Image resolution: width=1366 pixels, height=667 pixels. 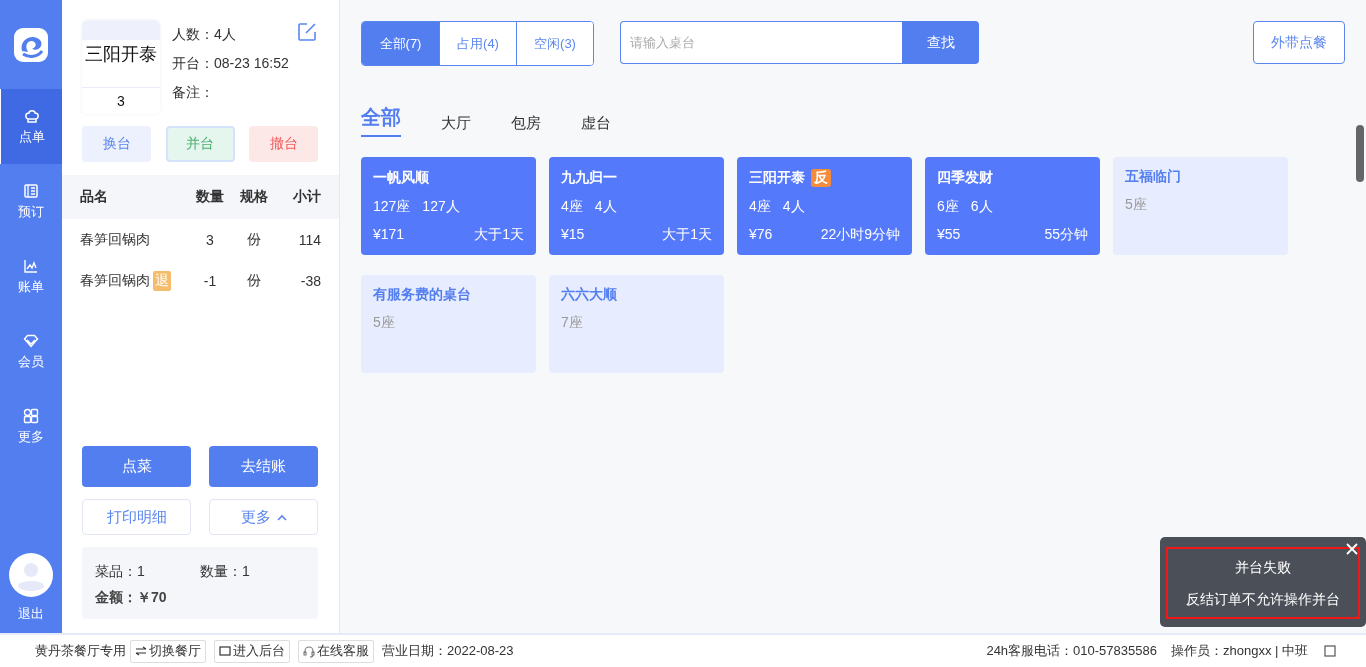 I want to click on table-name: 一帆风顺, so click(x=401, y=178).